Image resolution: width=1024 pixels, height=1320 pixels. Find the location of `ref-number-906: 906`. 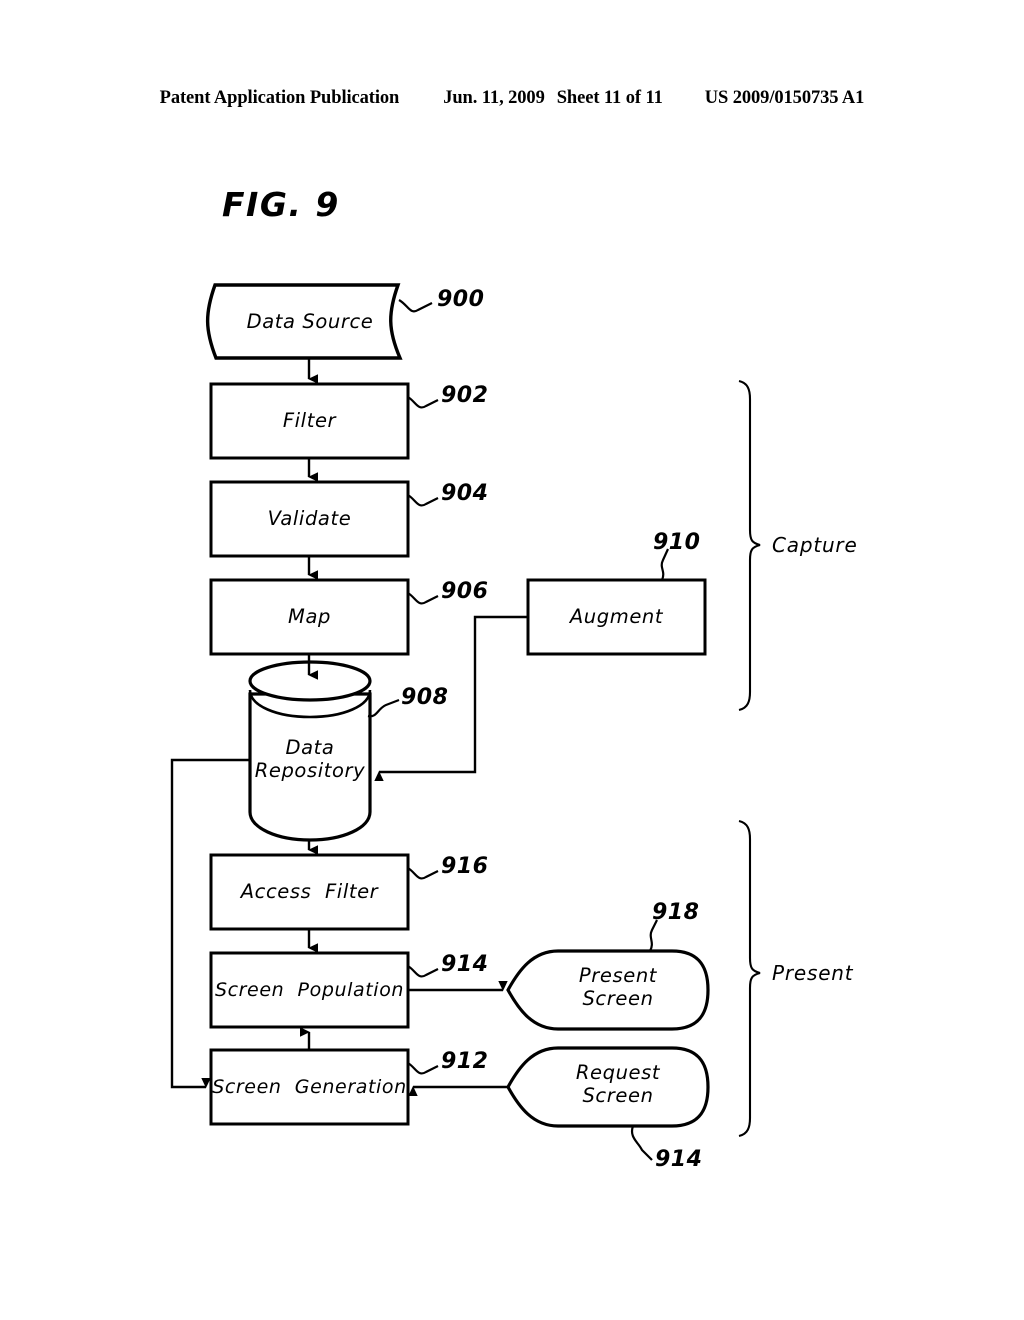

ref-number-906: 906 is located at coordinates (465, 591).